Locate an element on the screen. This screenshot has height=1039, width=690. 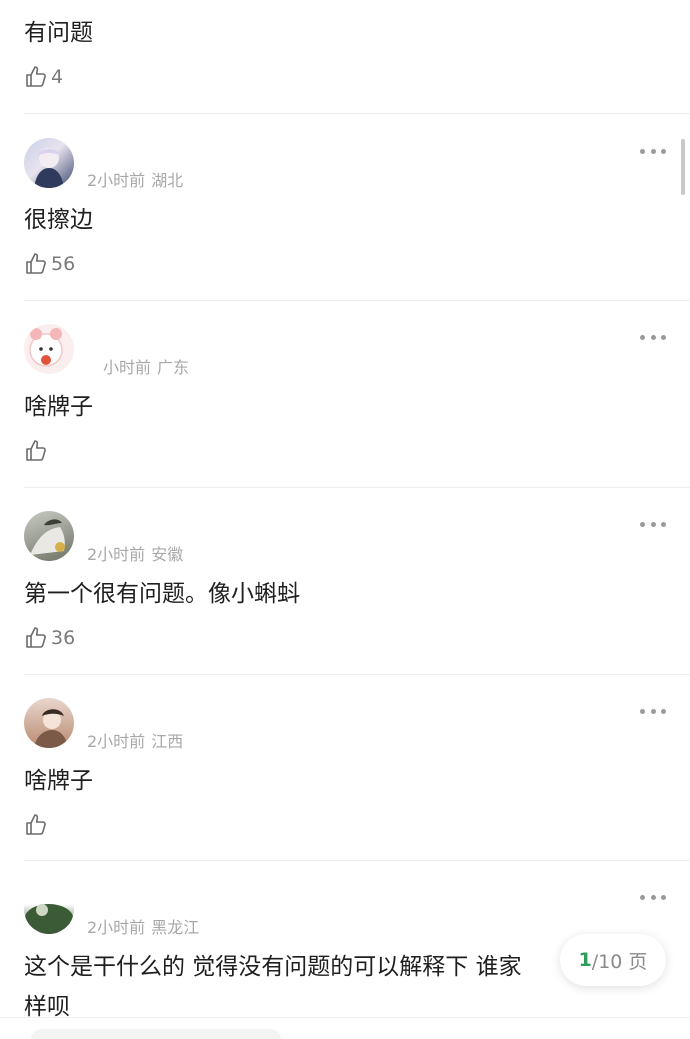
comment-meta: 2小时前 湖北 is located at coordinates (135, 179).